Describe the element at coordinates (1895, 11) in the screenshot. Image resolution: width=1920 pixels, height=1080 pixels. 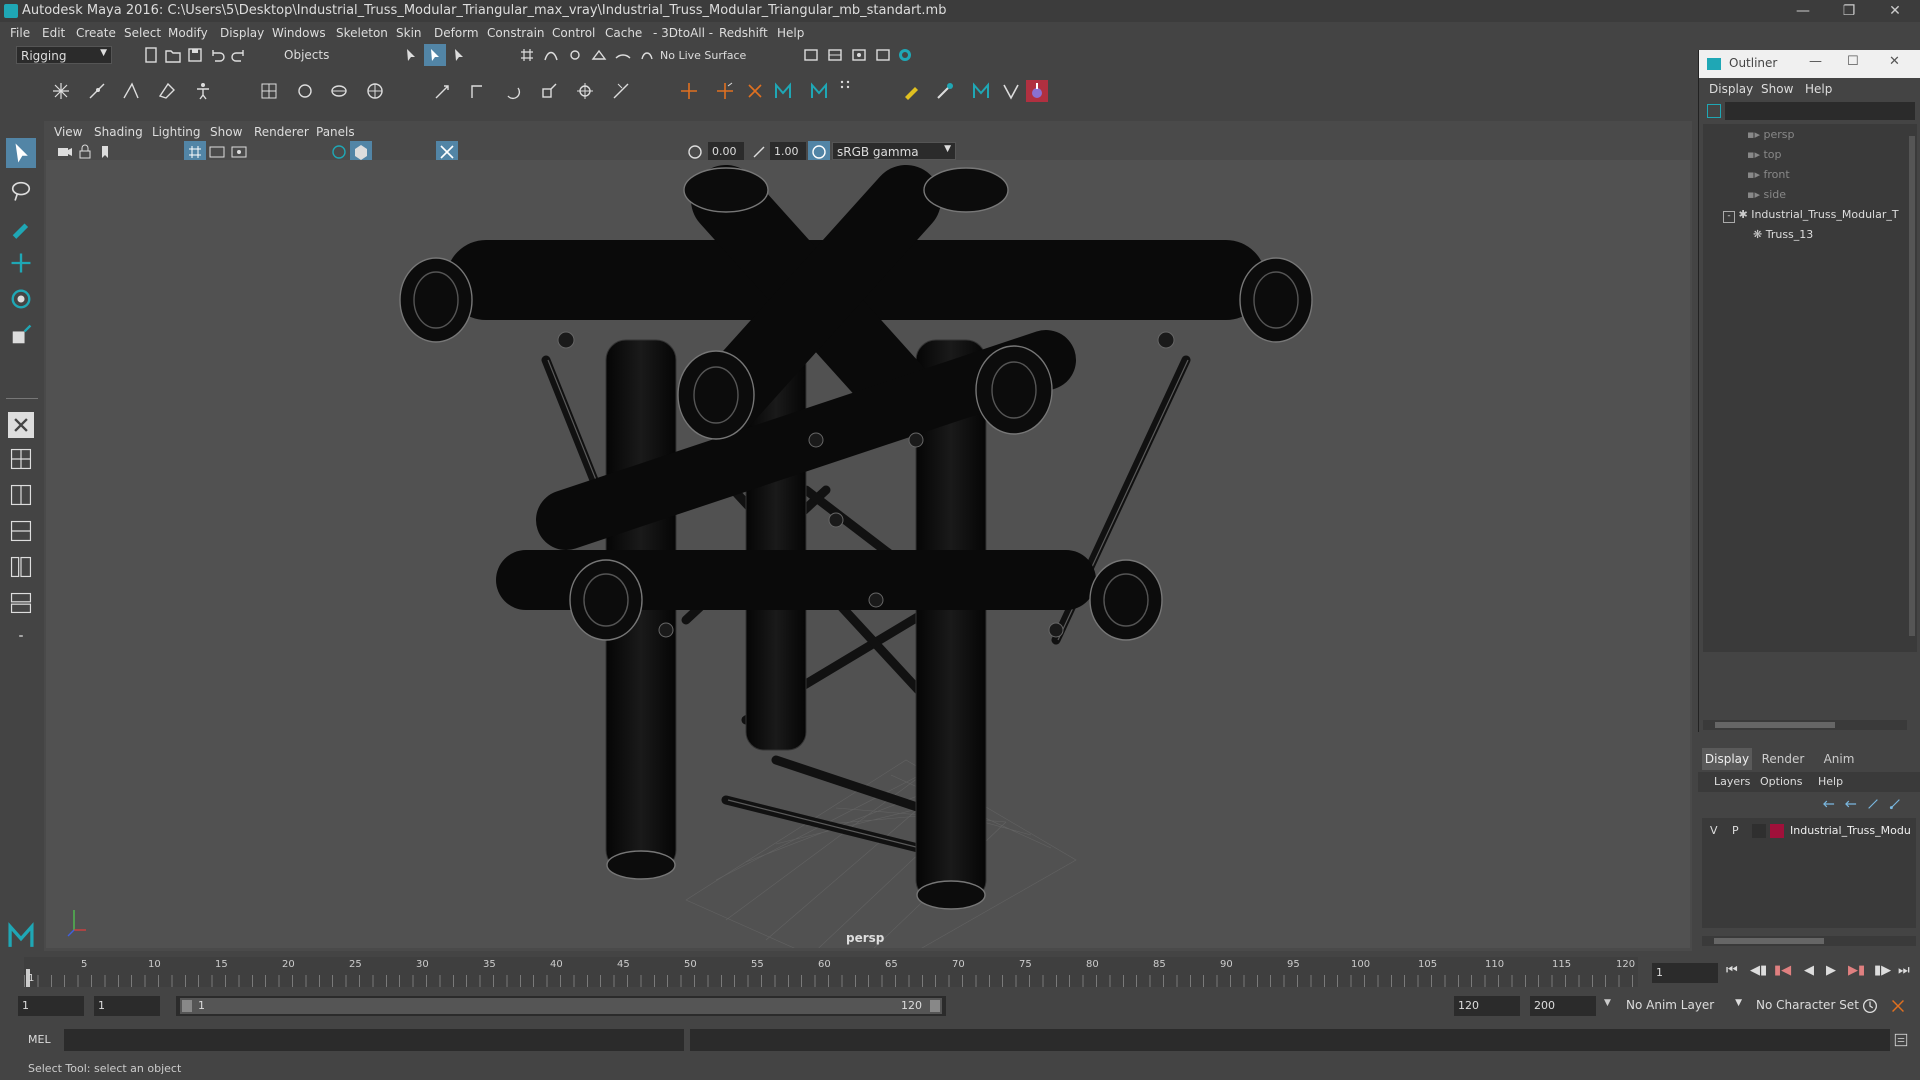
I see `close-icon: ✕` at that location.